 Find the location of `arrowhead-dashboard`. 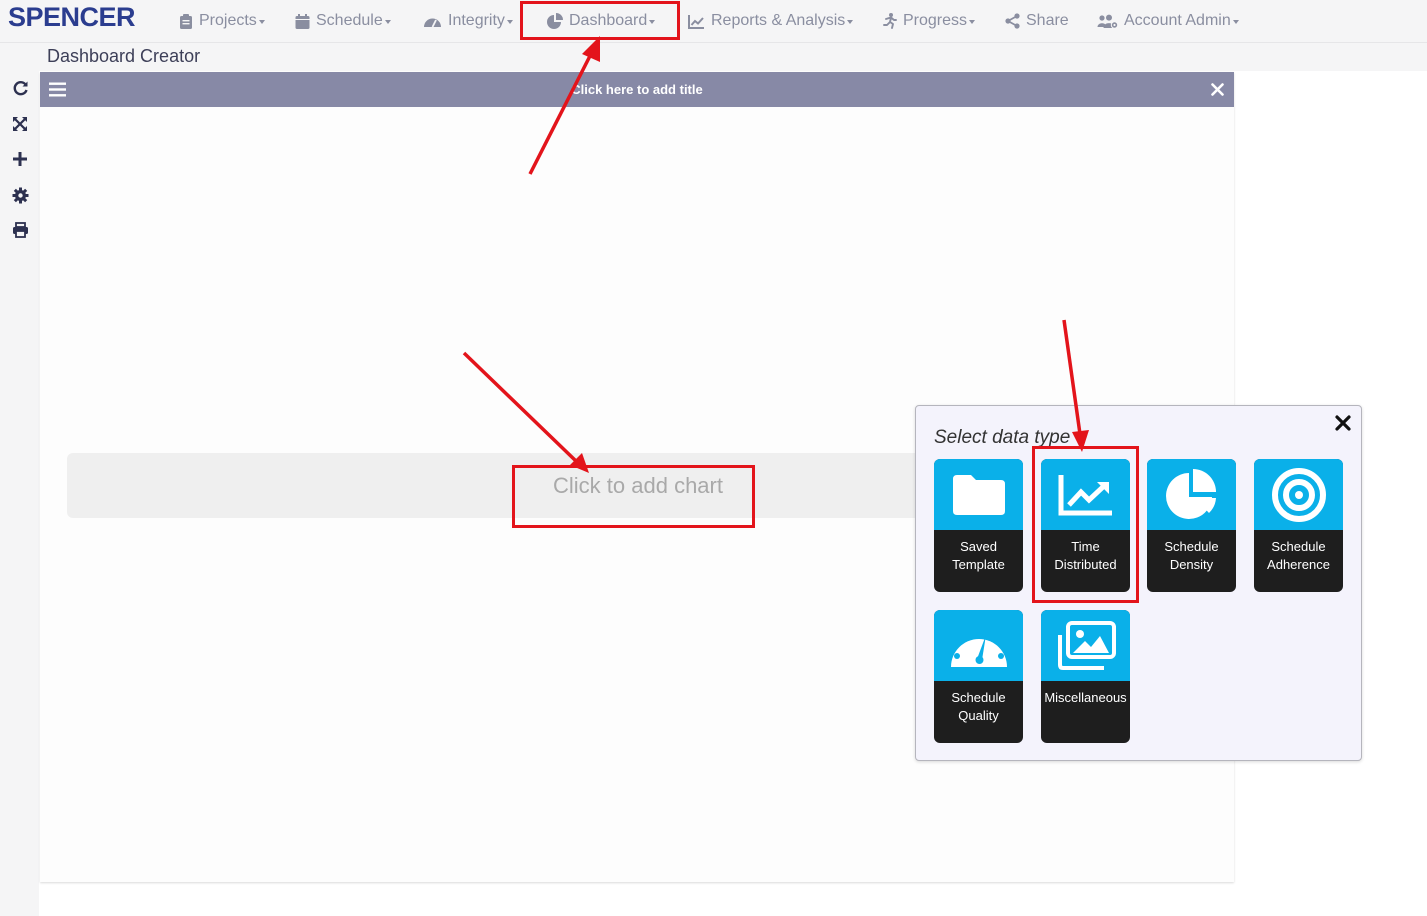

arrowhead-dashboard is located at coordinates (591, 49).